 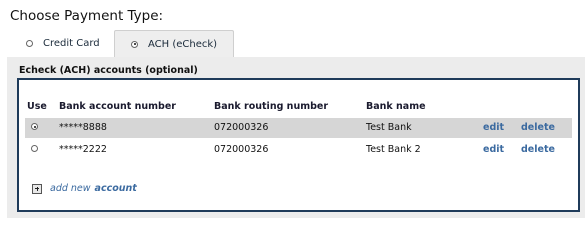 What do you see at coordinates (115, 188) in the screenshot?
I see `add-new-emphasis: account` at bounding box center [115, 188].